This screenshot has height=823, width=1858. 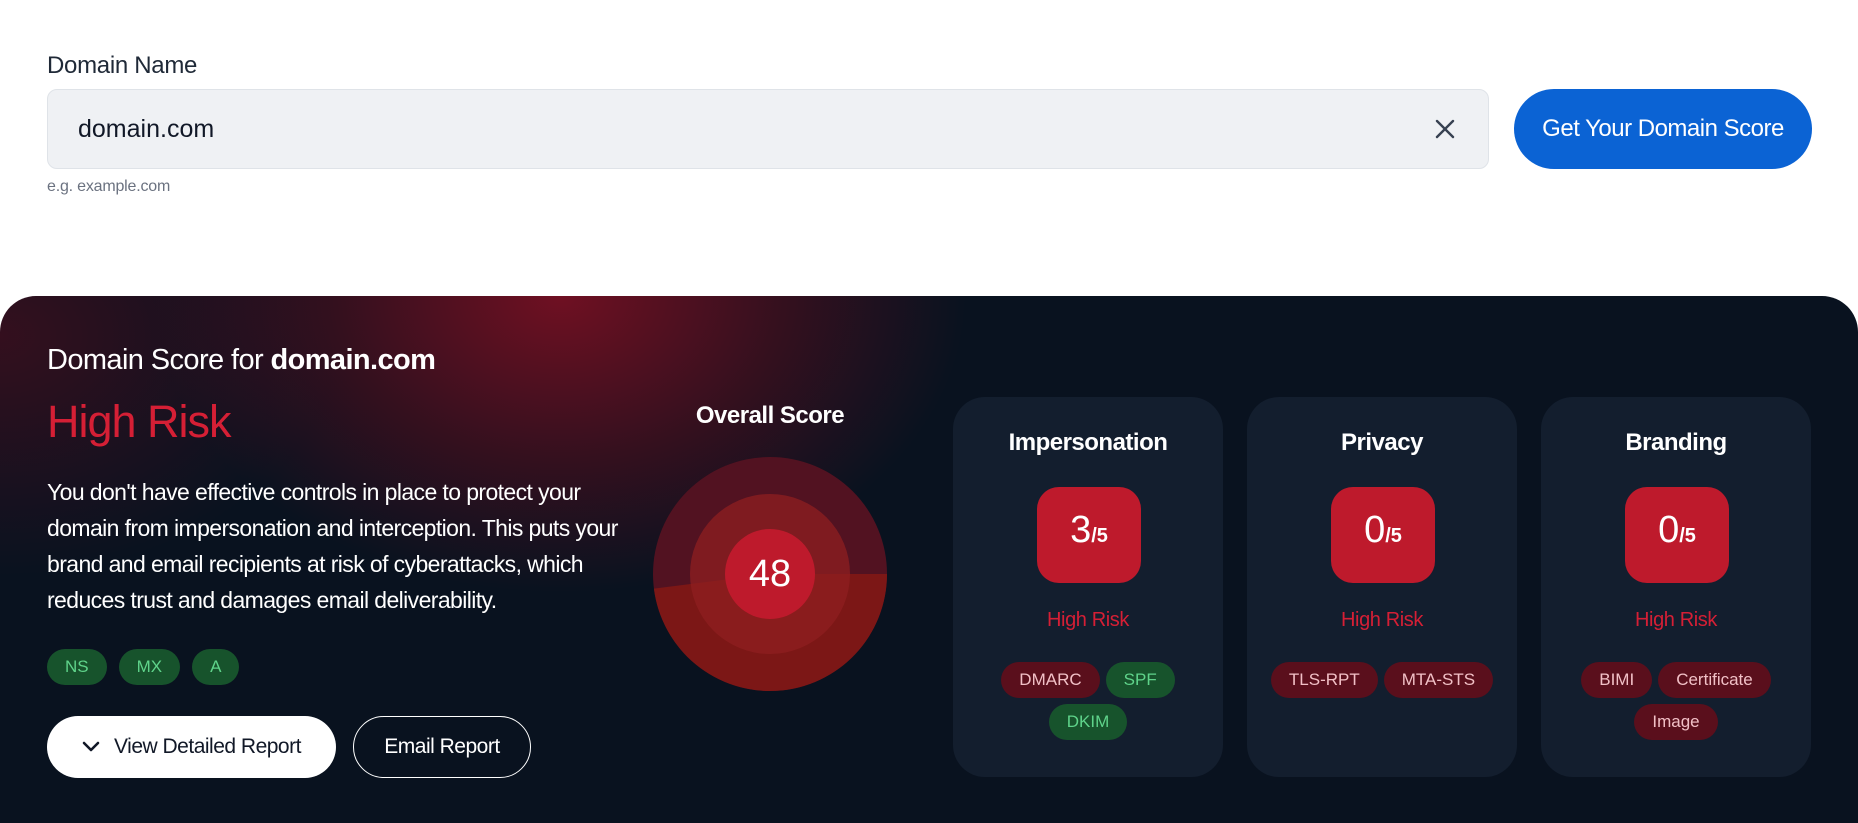 I want to click on domain-hint: e.g. example.com, so click(x=109, y=186).